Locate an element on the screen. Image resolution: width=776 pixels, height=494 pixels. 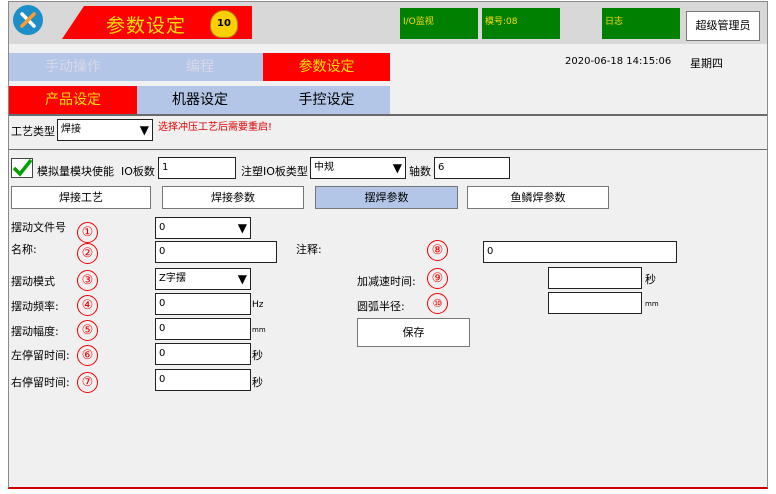
weave-mode-select: Z字摆 ▼ is located at coordinates (203, 279).